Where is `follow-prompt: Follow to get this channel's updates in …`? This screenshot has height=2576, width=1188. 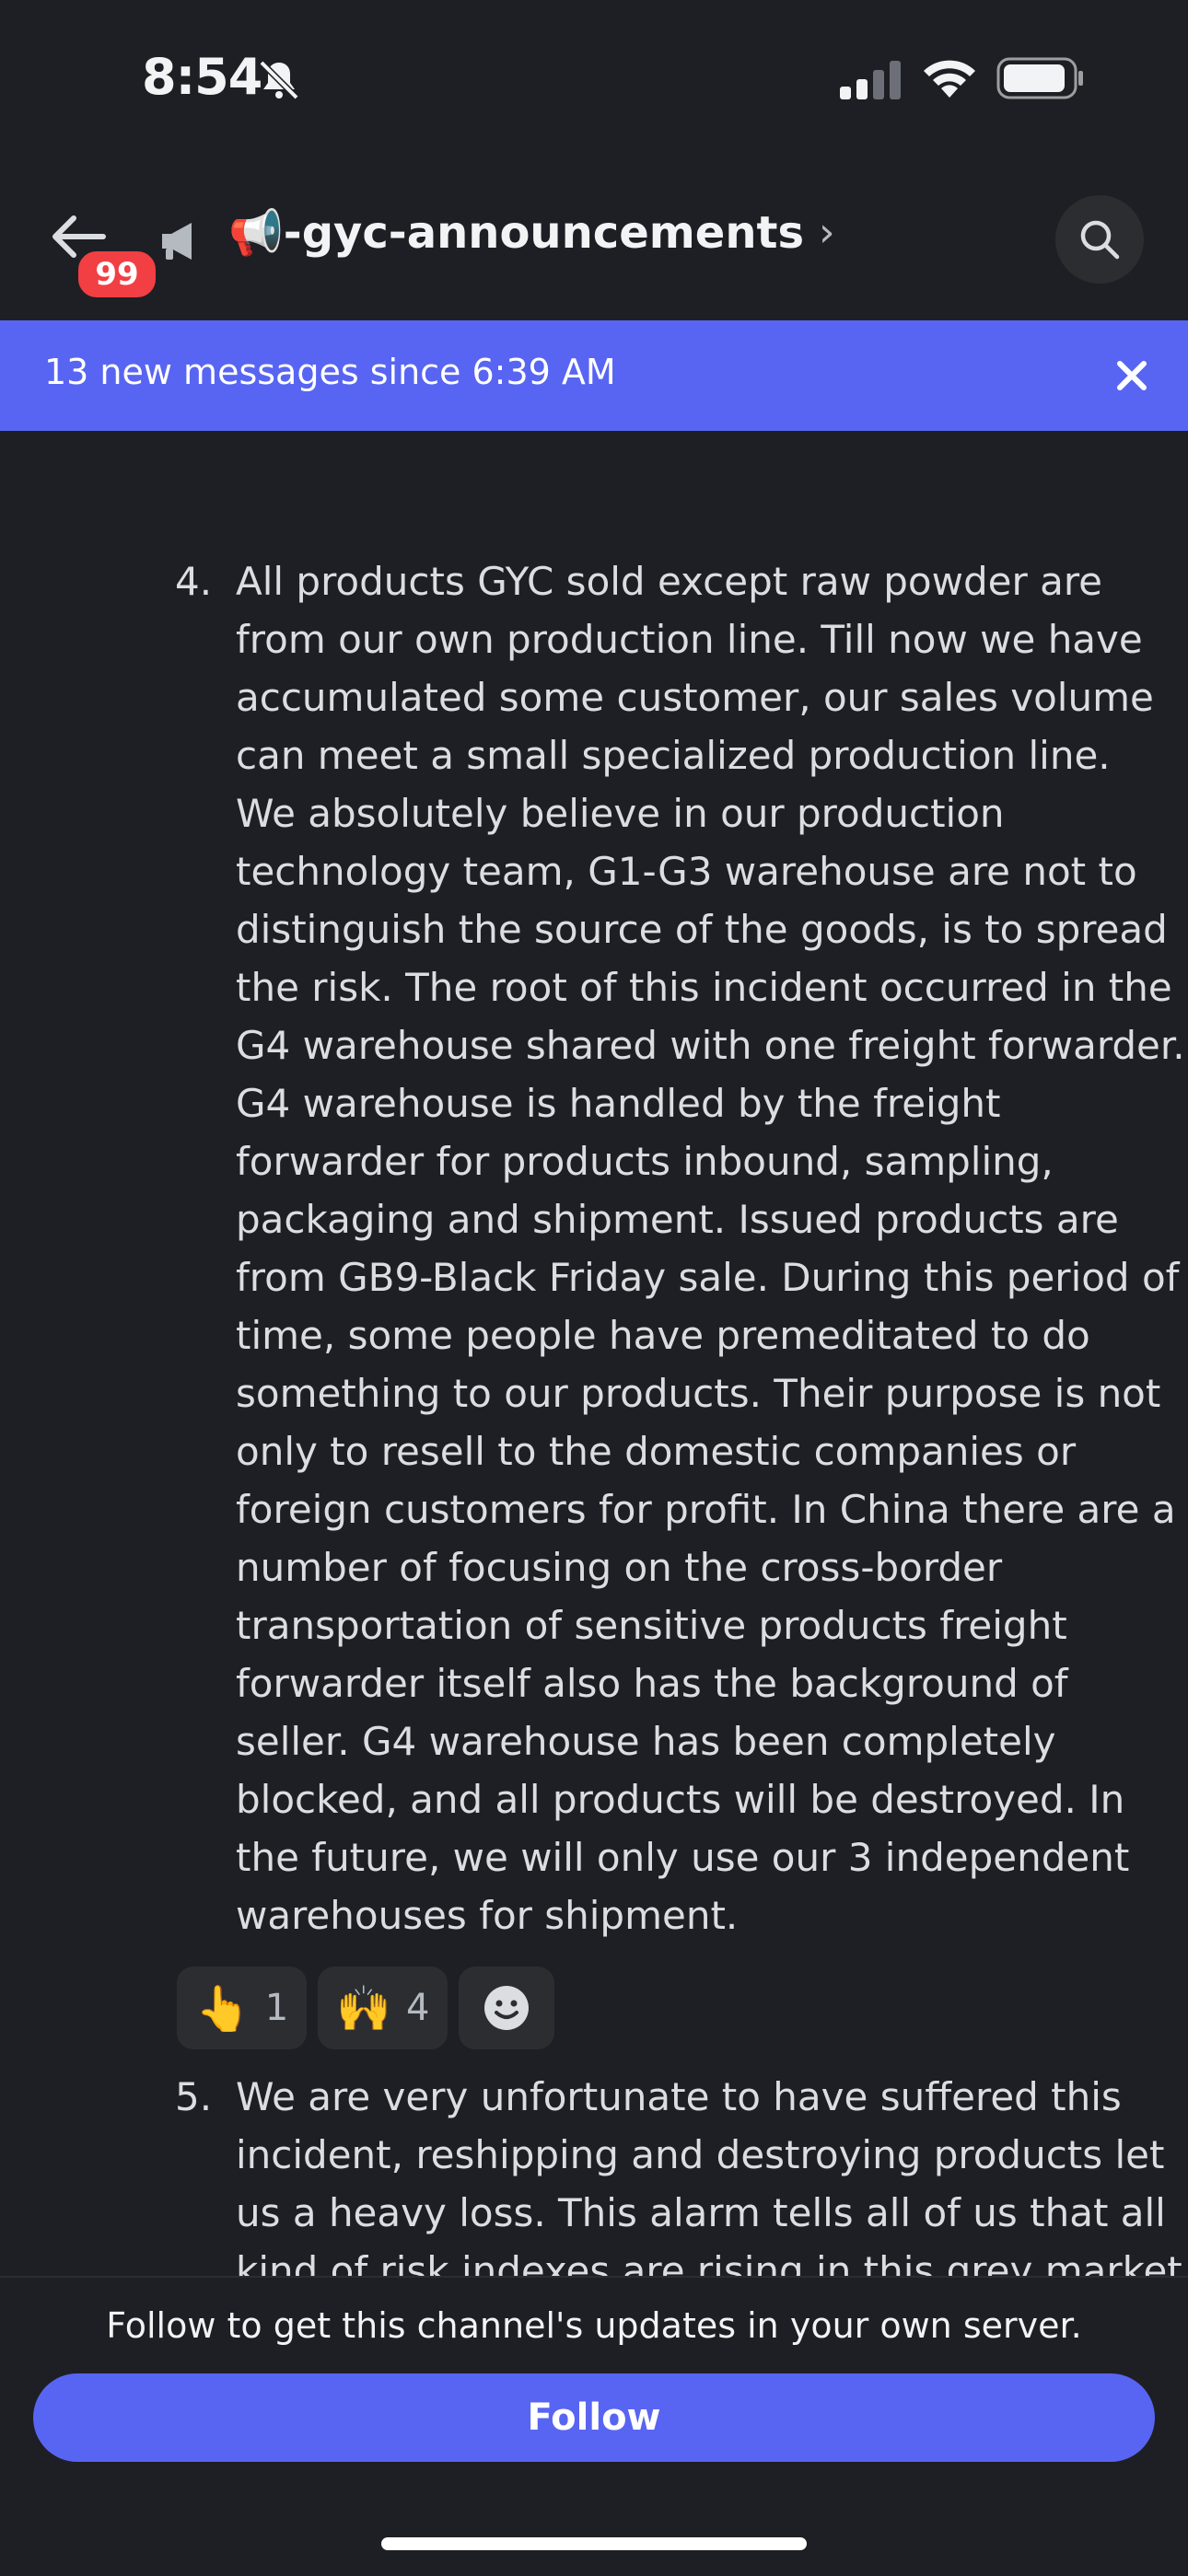 follow-prompt: Follow to get this channel's updates in … is located at coordinates (594, 2325).